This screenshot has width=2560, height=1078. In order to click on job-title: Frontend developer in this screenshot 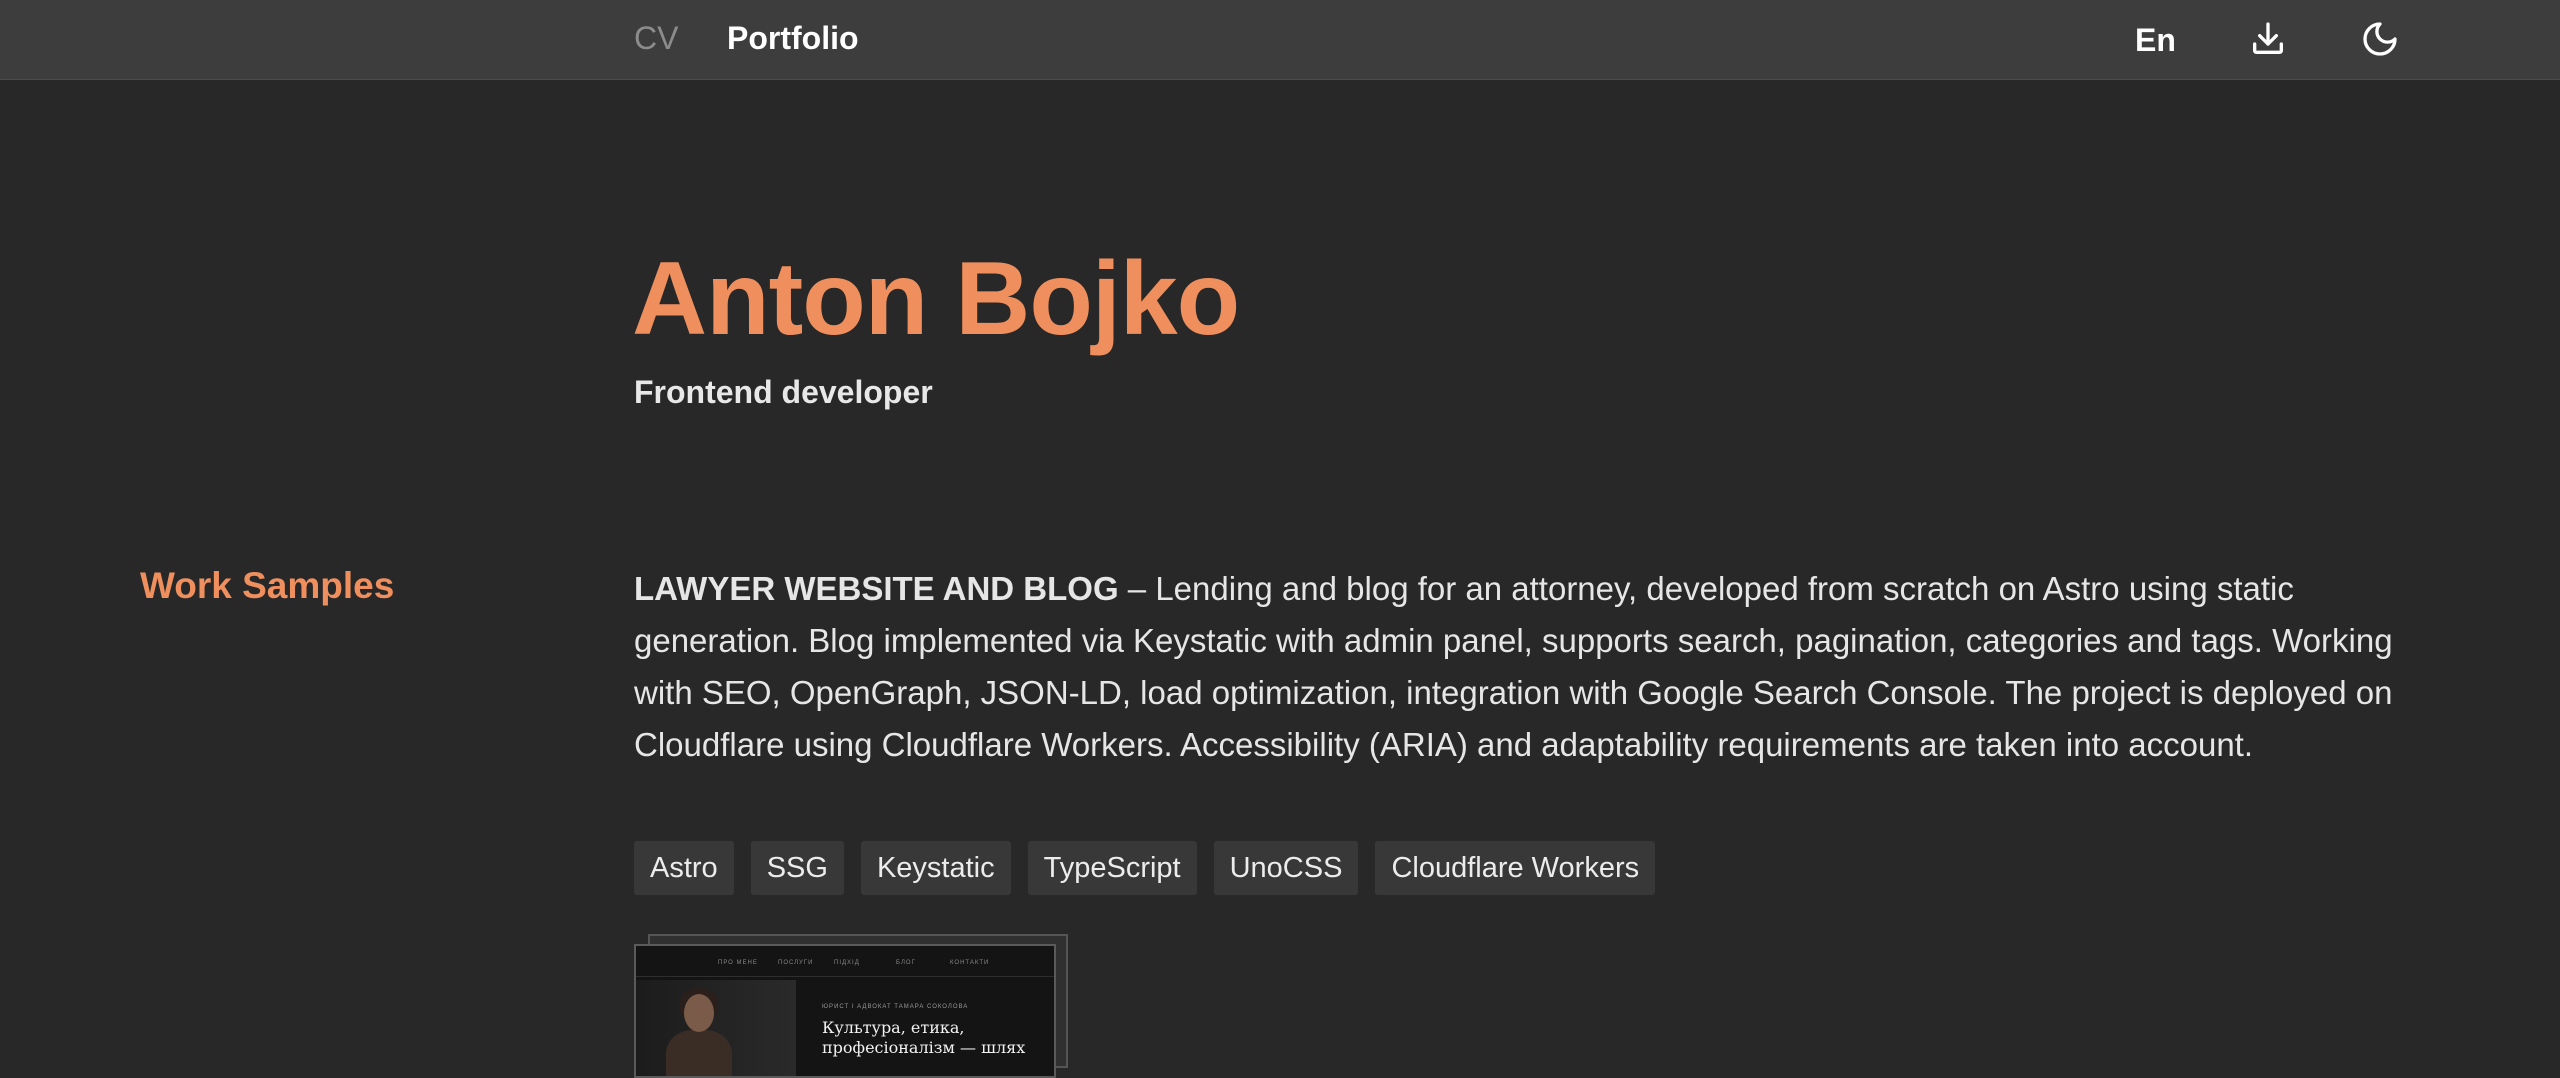, I will do `click(783, 392)`.